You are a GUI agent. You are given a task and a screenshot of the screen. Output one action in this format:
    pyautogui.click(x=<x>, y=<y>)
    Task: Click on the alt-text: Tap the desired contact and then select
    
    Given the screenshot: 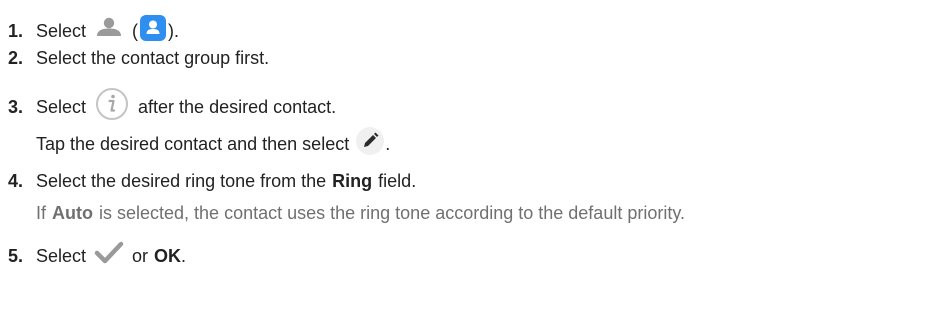 What is the action you would take?
    pyautogui.click(x=193, y=144)
    